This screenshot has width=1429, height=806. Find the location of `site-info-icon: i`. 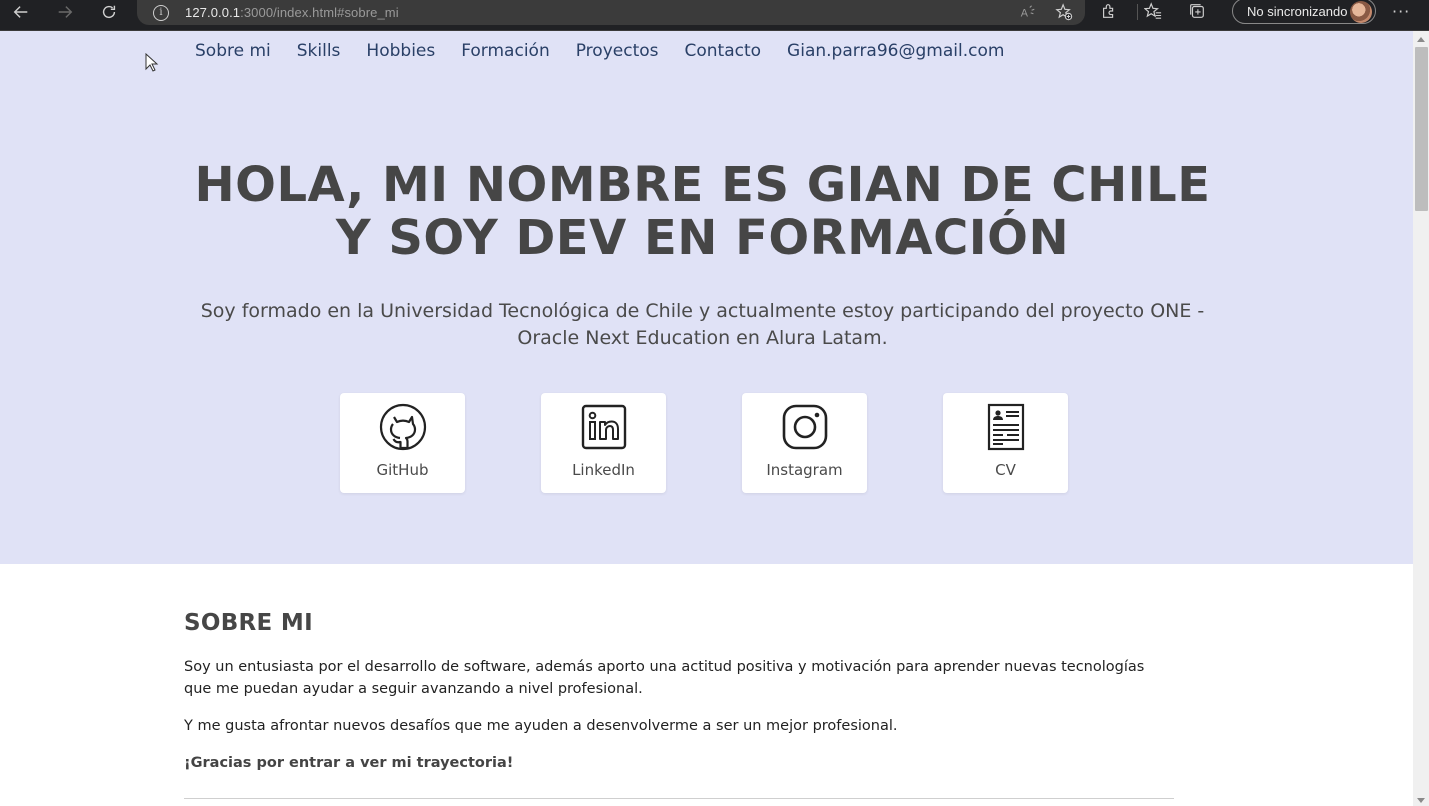

site-info-icon: i is located at coordinates (161, 12).